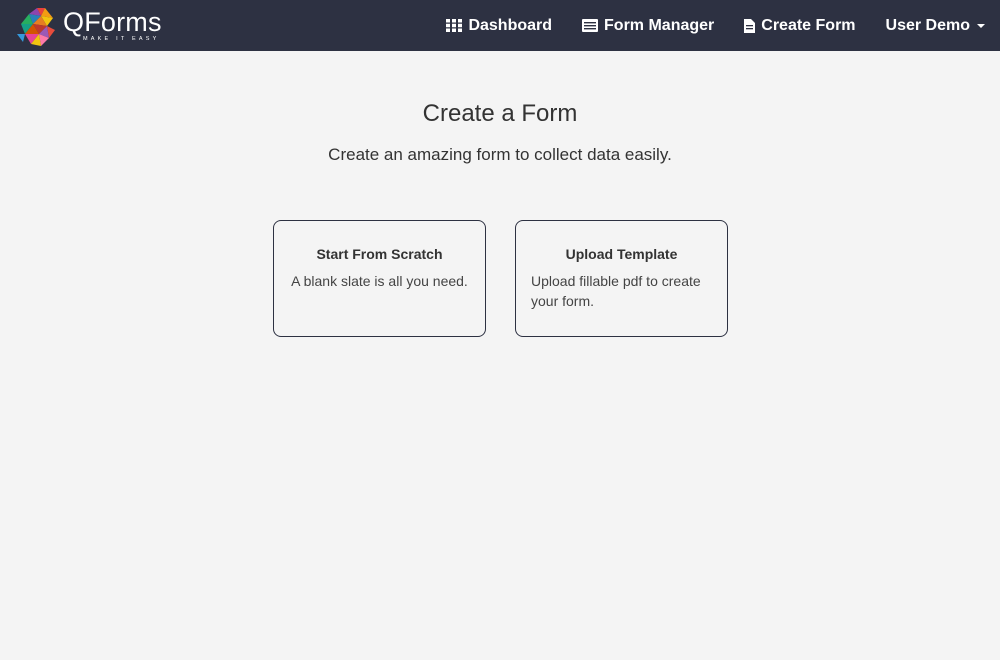 This screenshot has height=660, width=1000. I want to click on chevron-down-icon, so click(981, 25).